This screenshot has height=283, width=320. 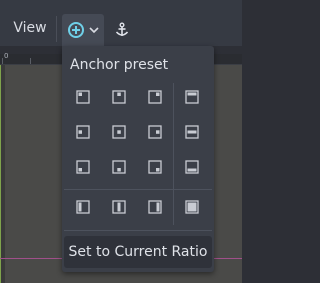 I want to click on anchor-preset-top-right-button, so click(x=155, y=97).